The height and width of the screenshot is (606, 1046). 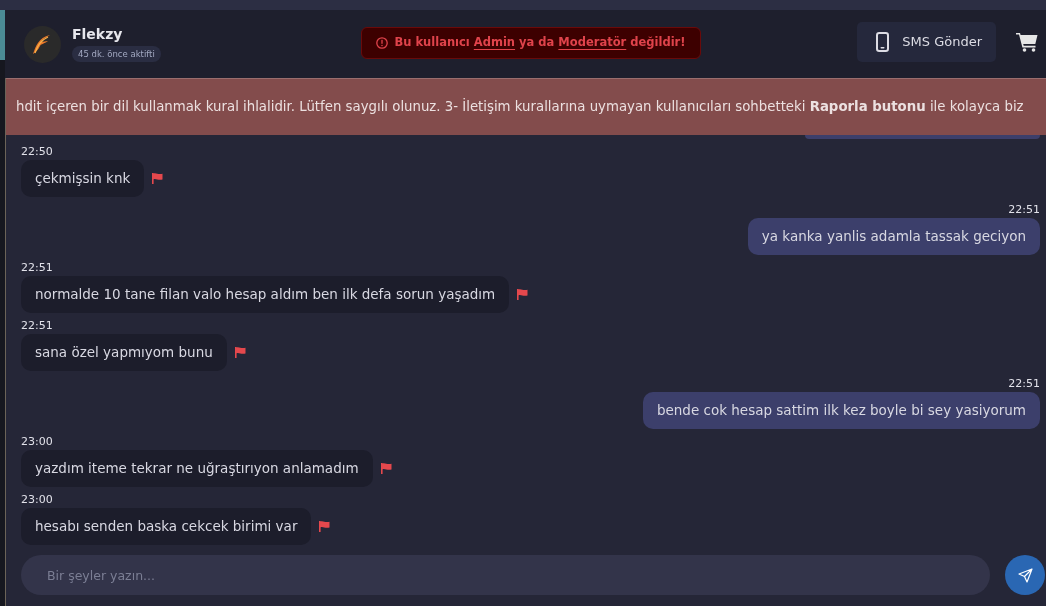 I want to click on sms-button: SMS Gönder, so click(x=926, y=42).